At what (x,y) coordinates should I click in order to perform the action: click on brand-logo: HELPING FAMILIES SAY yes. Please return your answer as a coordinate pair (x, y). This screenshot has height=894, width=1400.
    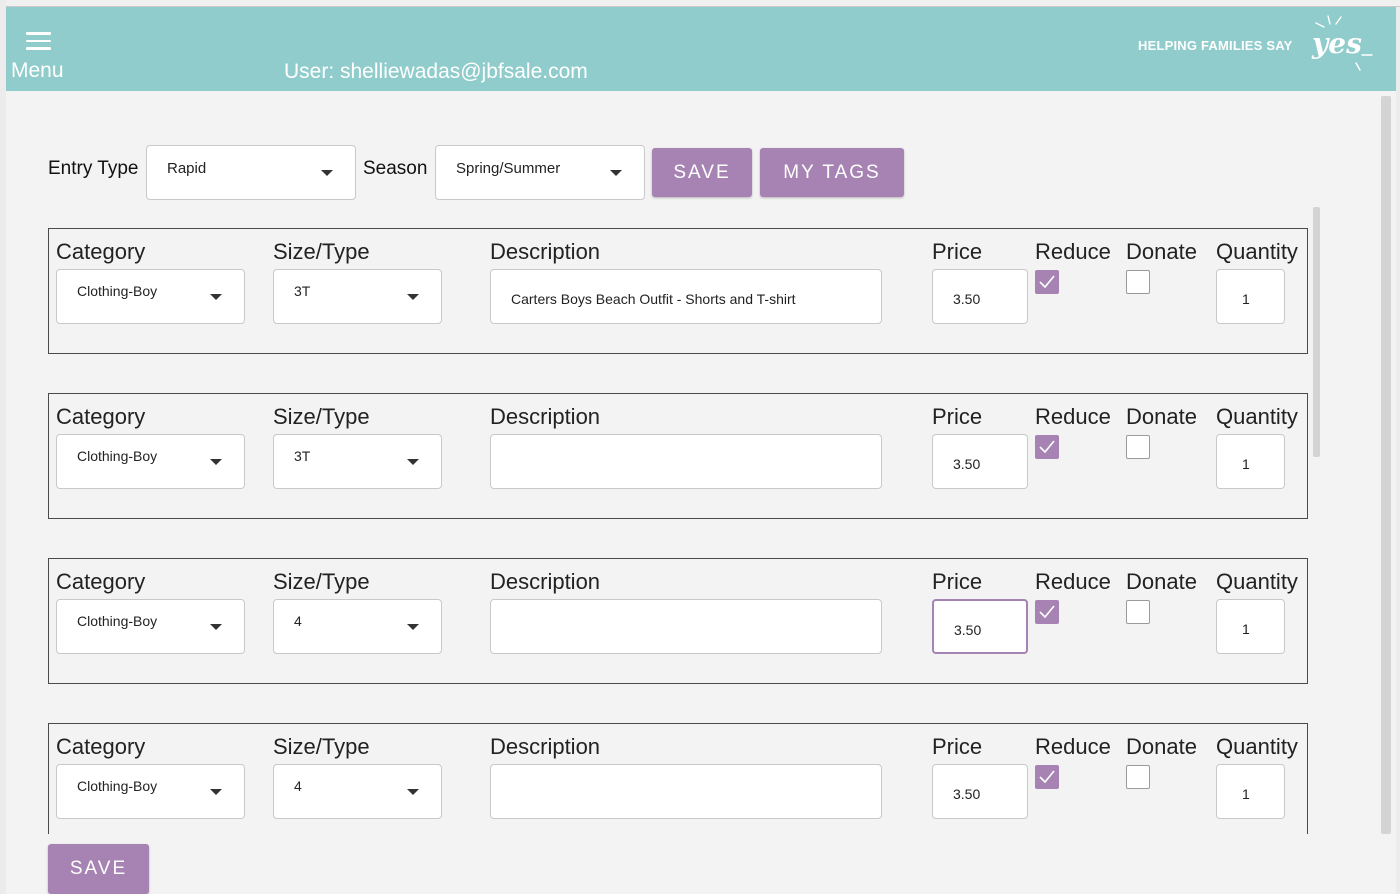
    Looking at the image, I should click on (1263, 45).